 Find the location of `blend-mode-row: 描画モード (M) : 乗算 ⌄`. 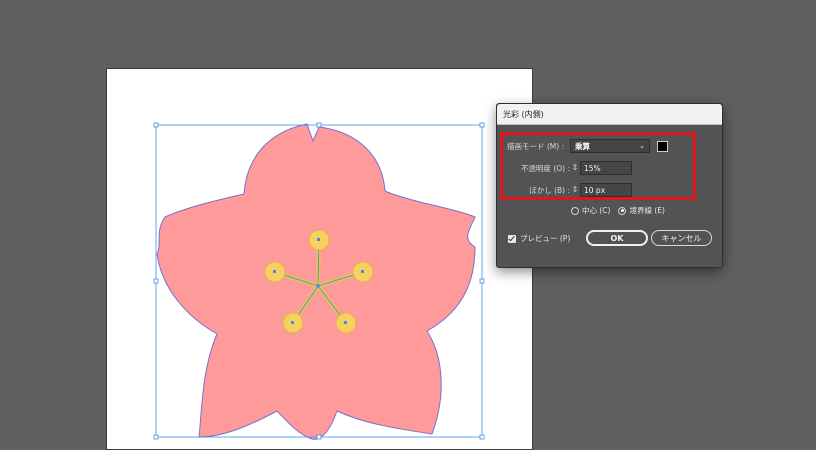

blend-mode-row: 描画モード (M) : 乗算 ⌄ is located at coordinates (587, 146).